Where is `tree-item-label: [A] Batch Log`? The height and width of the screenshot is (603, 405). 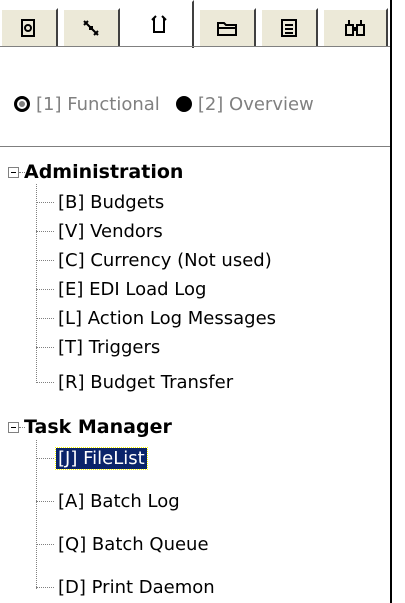 tree-item-label: [A] Batch Log is located at coordinates (119, 501).